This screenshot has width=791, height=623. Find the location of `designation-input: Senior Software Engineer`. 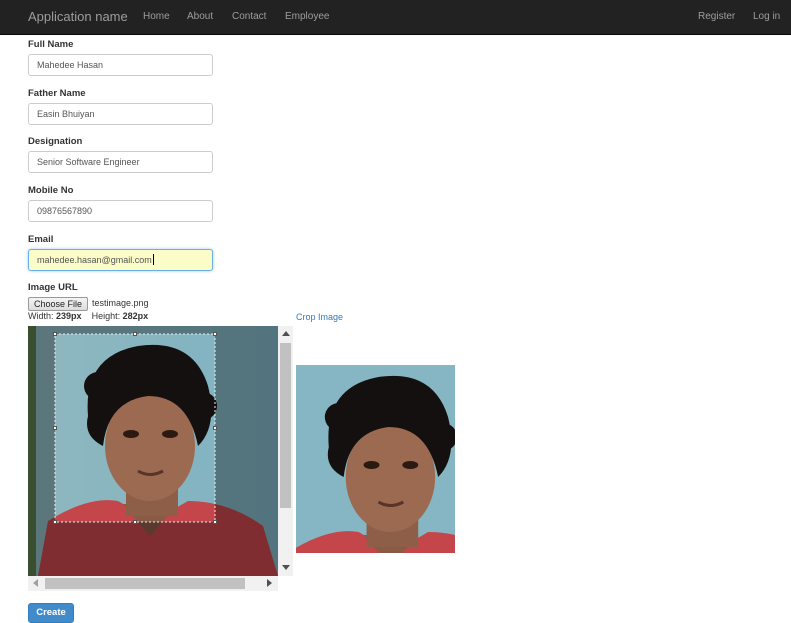

designation-input: Senior Software Engineer is located at coordinates (120, 162).